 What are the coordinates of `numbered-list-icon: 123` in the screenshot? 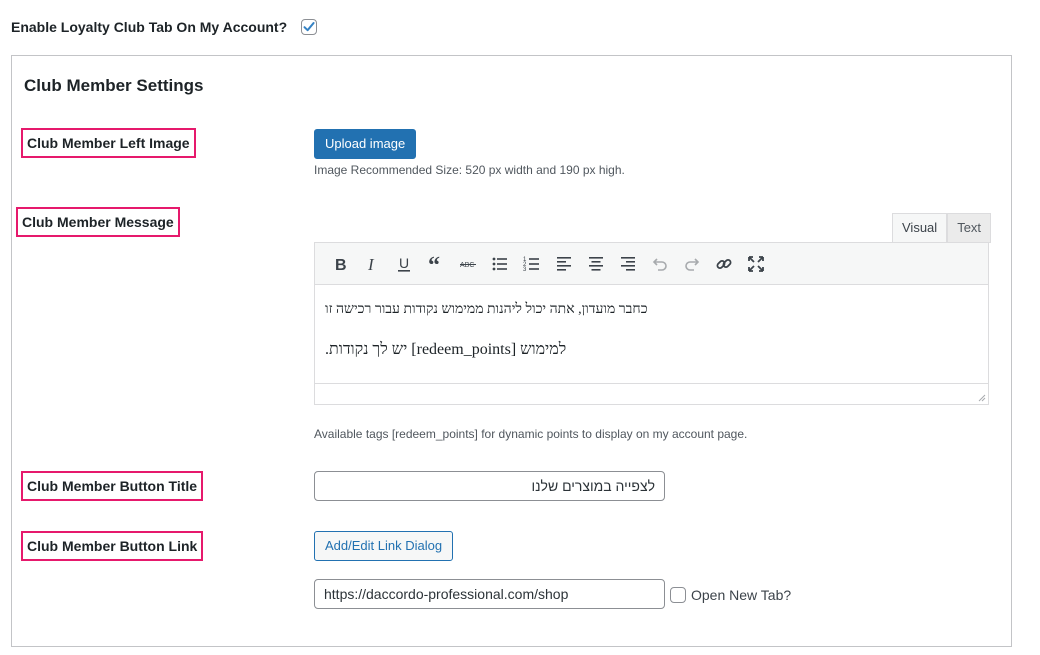 It's located at (531, 265).